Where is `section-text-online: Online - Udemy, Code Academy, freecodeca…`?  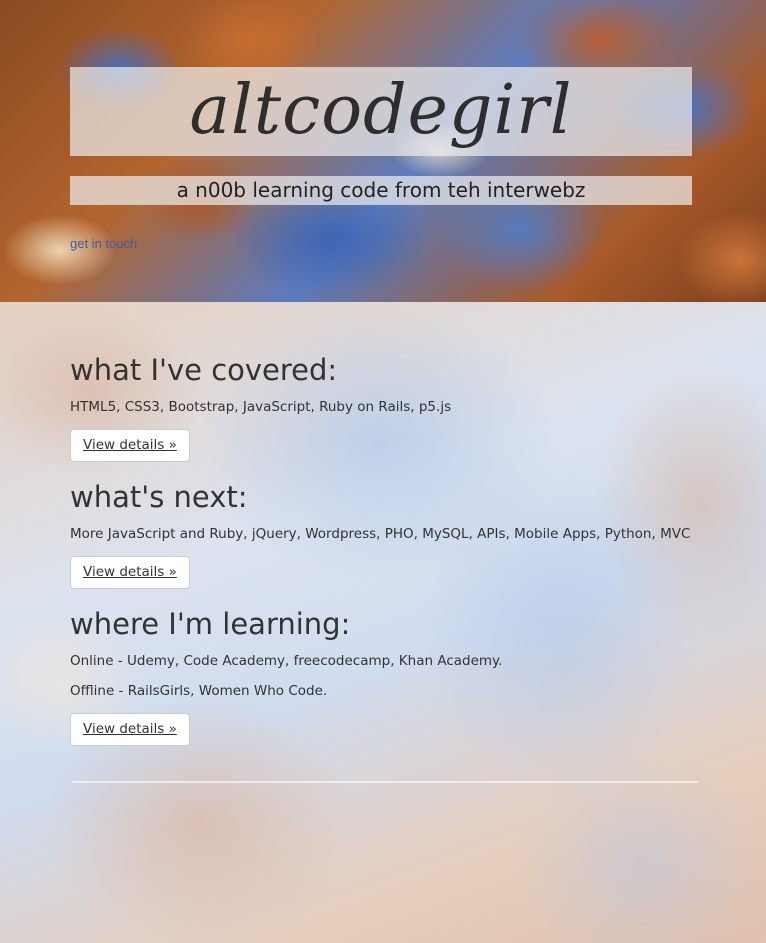 section-text-online: Online - Udemy, Code Academy, freecodeca… is located at coordinates (286, 661).